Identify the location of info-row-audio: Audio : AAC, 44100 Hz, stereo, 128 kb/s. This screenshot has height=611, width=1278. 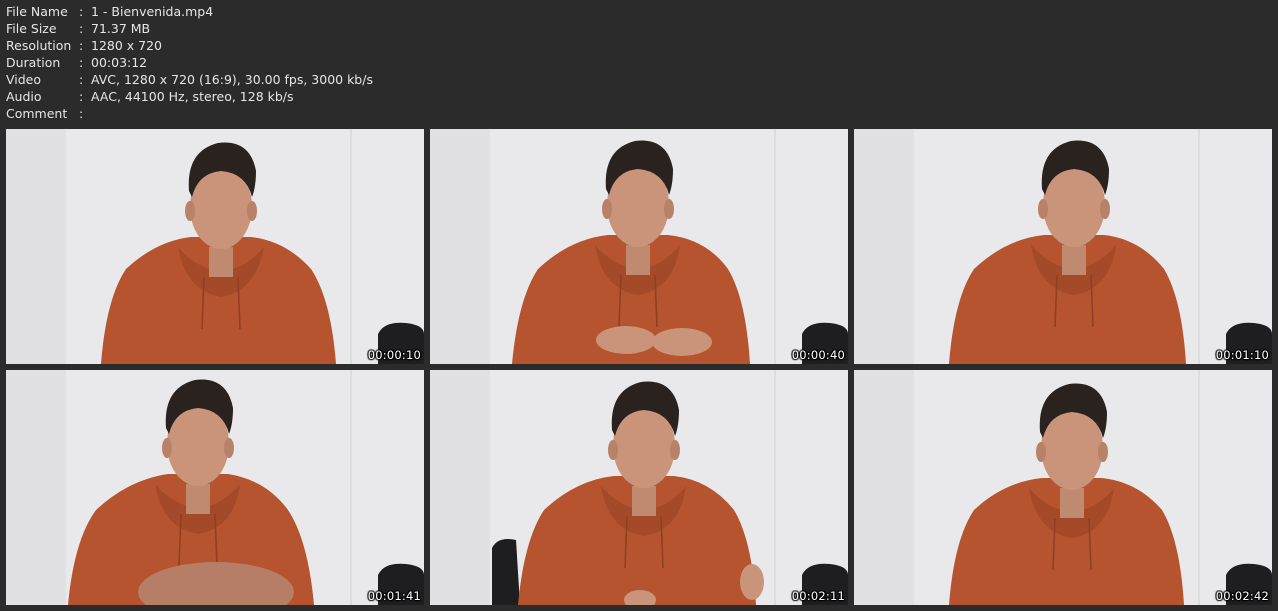
(189, 96).